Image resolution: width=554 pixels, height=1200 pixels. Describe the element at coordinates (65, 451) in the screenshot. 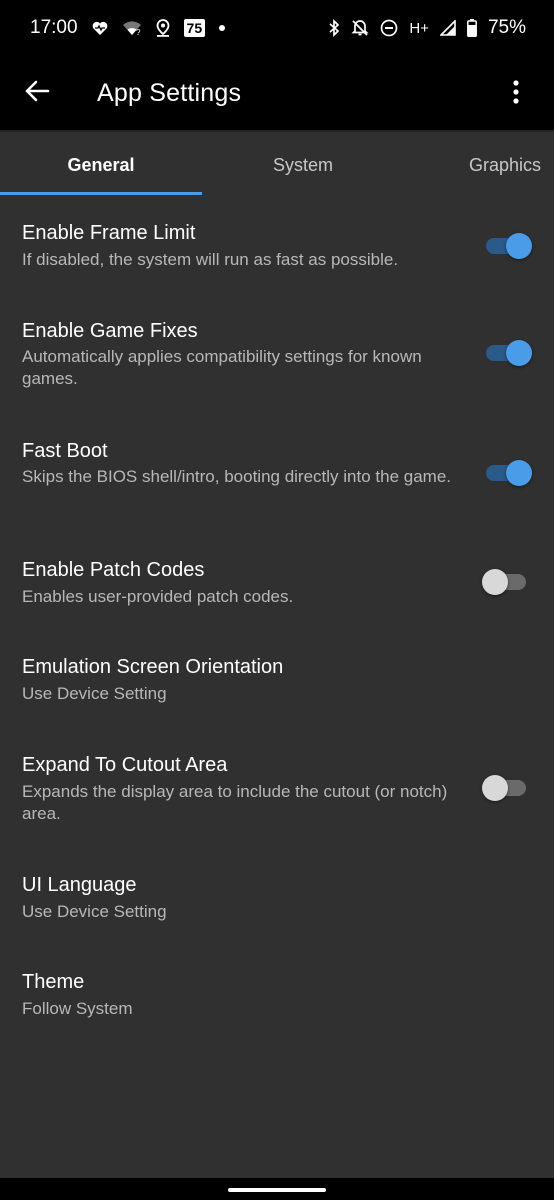

I see `setting-title: Fast Boot` at that location.